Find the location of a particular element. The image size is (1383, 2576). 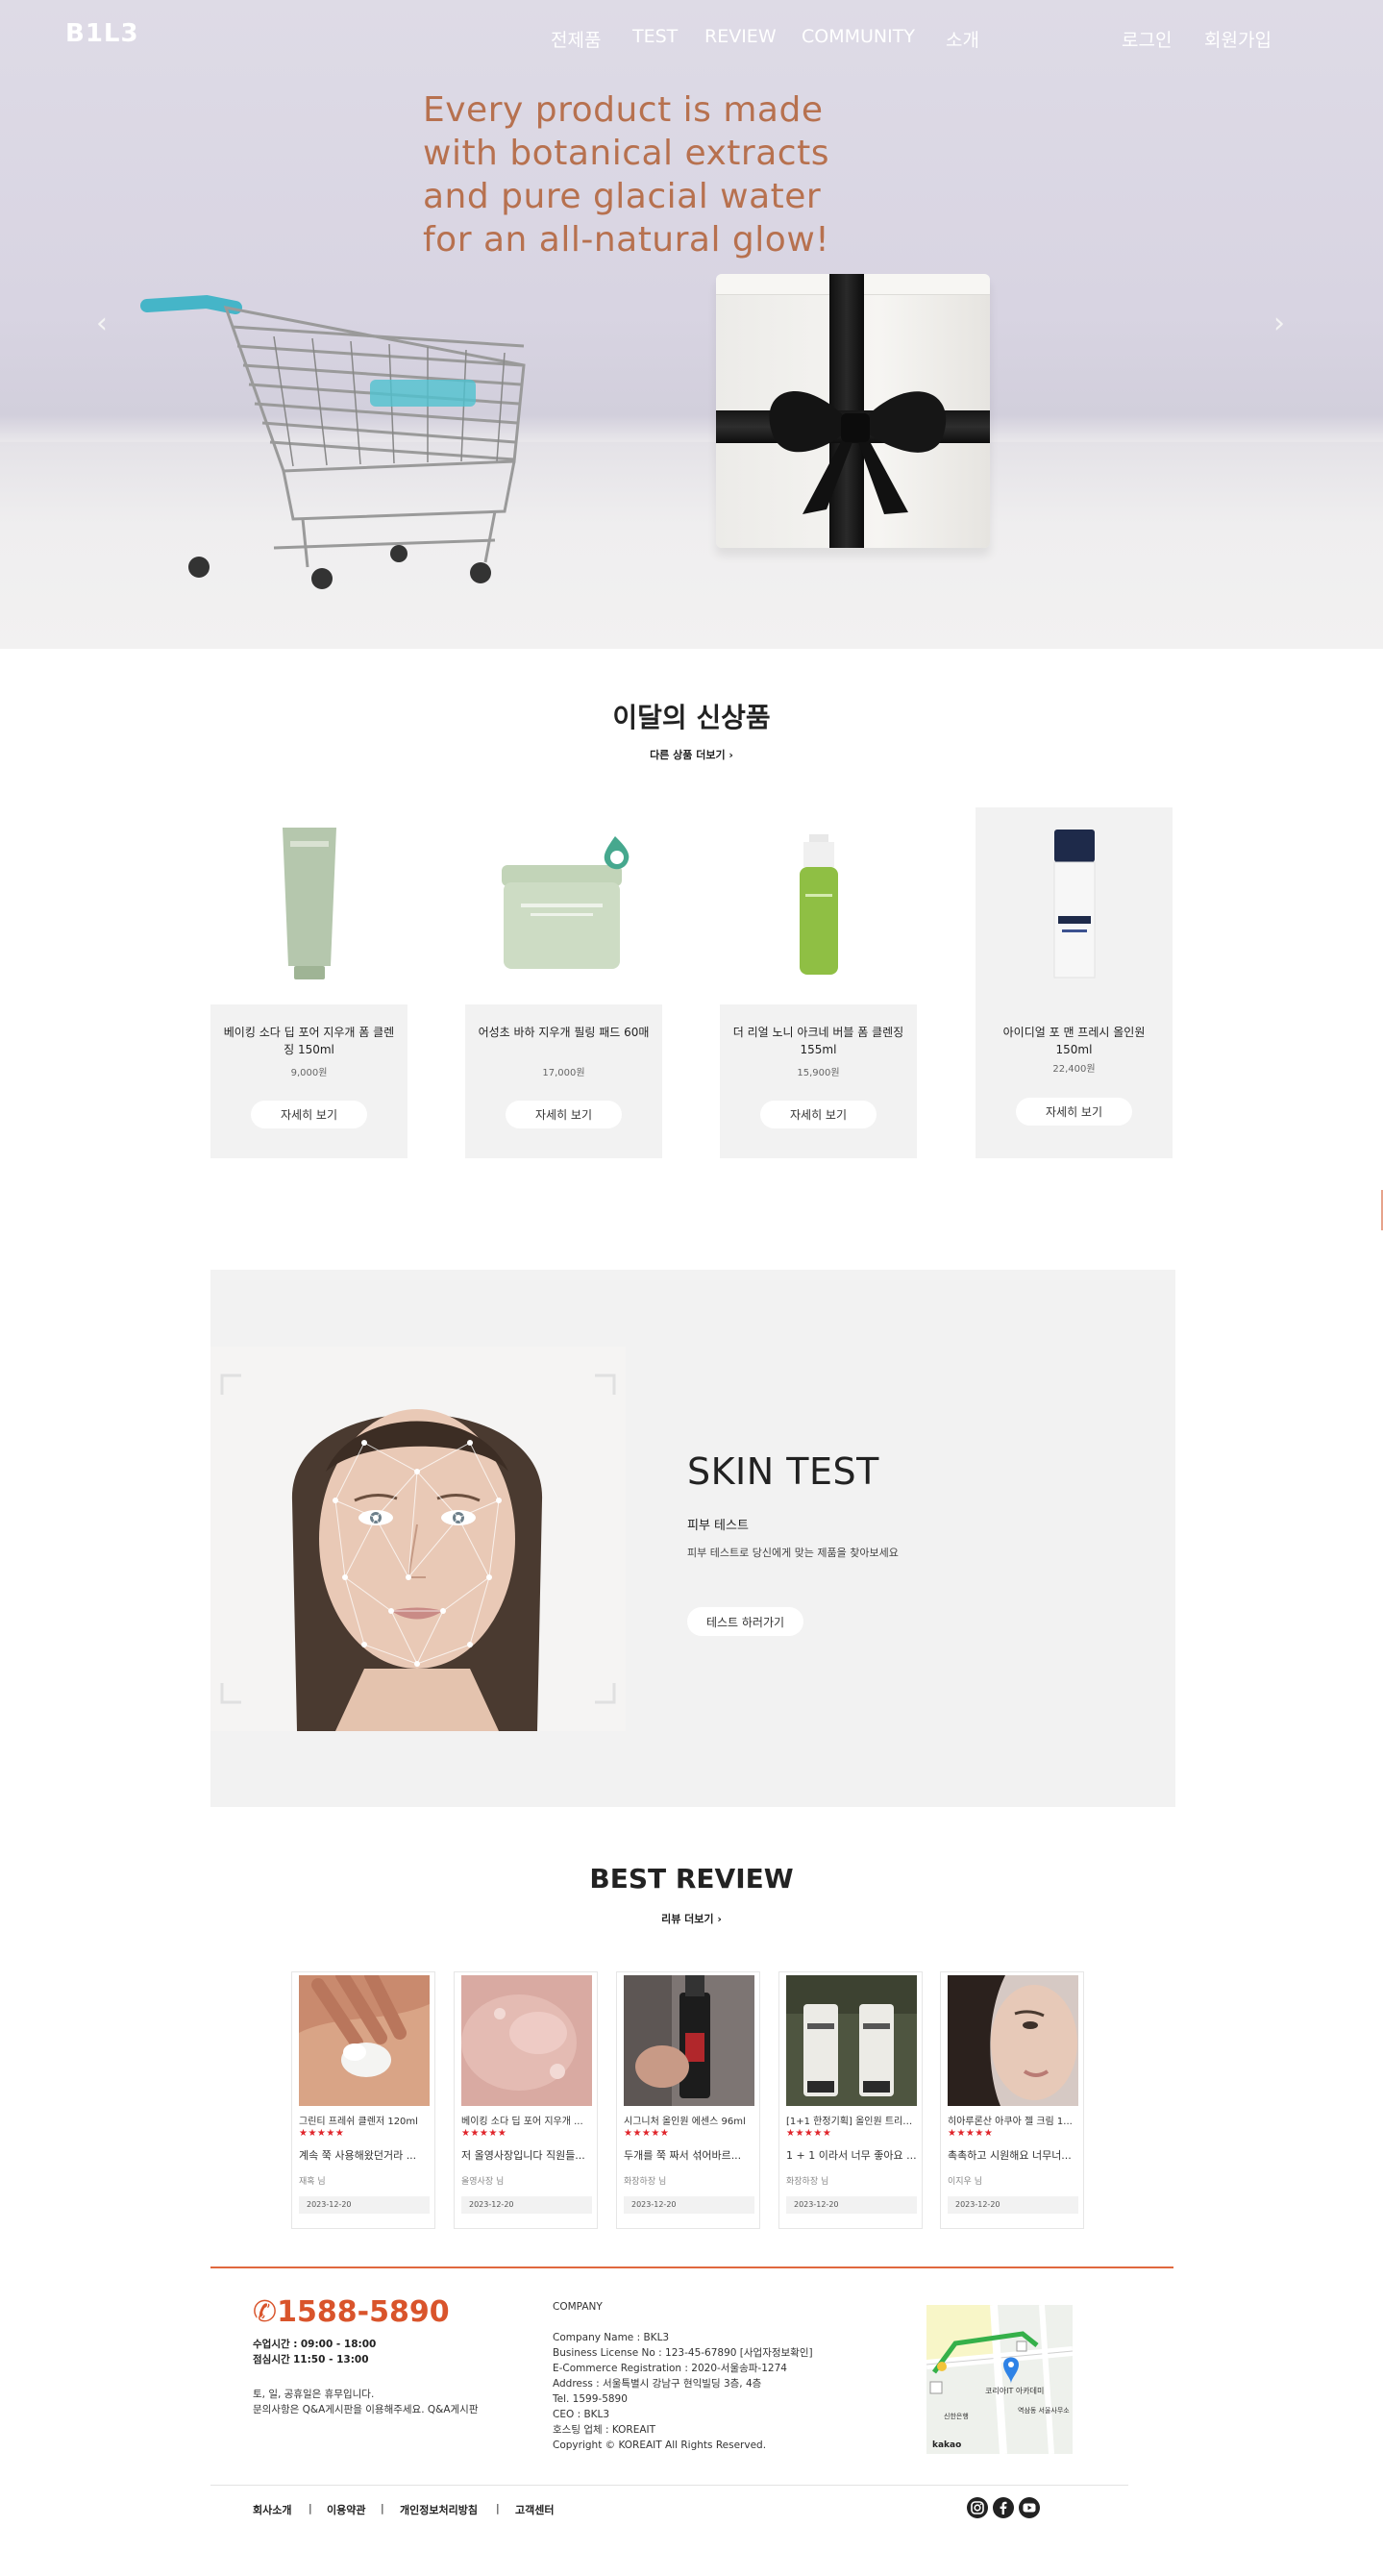

hero-line: with botanical extracts is located at coordinates (626, 153).